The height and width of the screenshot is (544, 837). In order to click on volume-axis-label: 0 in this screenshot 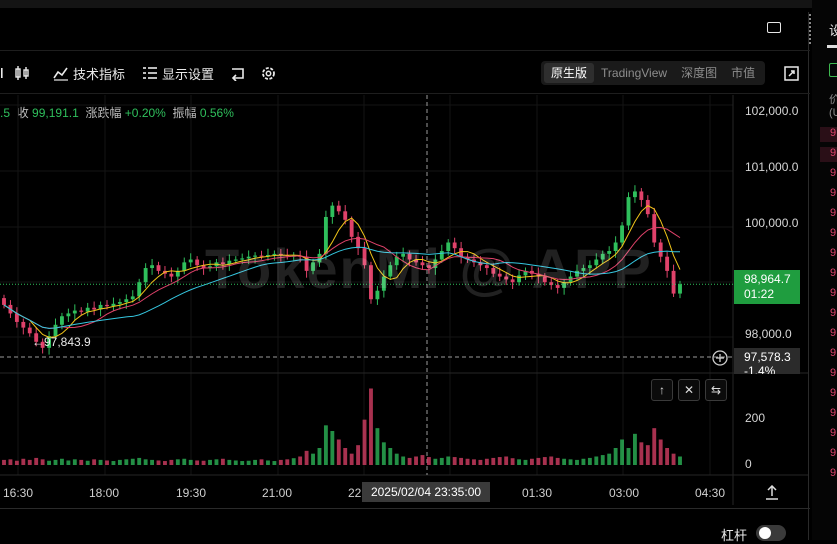, I will do `click(748, 464)`.